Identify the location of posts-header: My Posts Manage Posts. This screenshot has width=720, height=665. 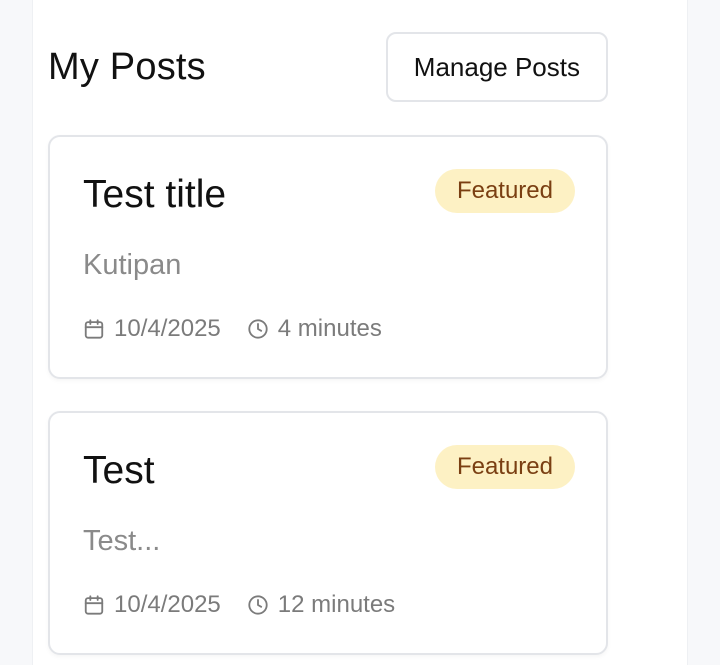
(328, 67).